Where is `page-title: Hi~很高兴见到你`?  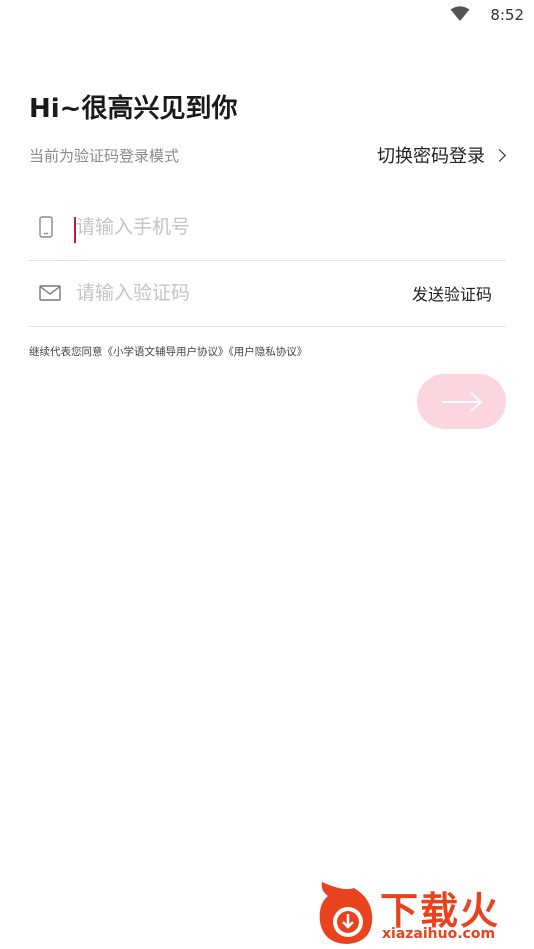 page-title: Hi~很高兴见到你 is located at coordinates (133, 109).